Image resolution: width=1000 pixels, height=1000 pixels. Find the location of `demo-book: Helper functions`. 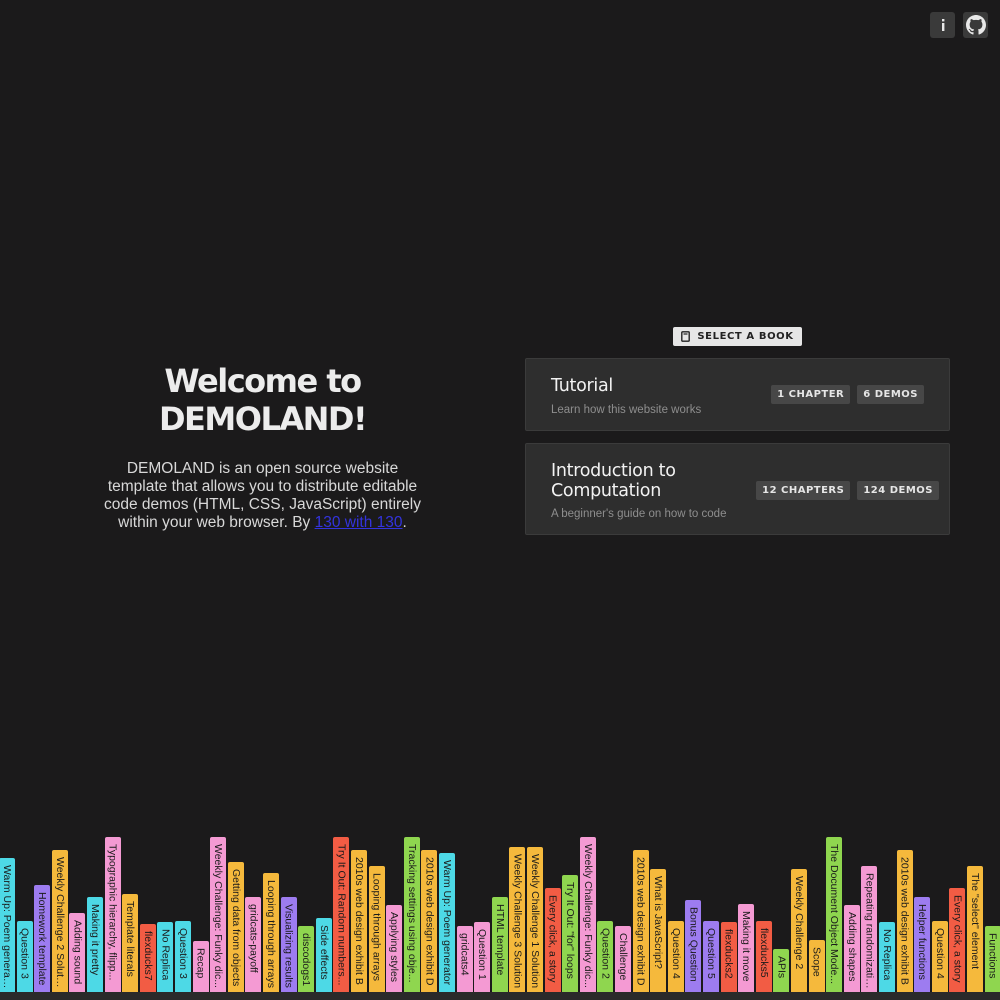

demo-book: Helper functions is located at coordinates (922, 944).